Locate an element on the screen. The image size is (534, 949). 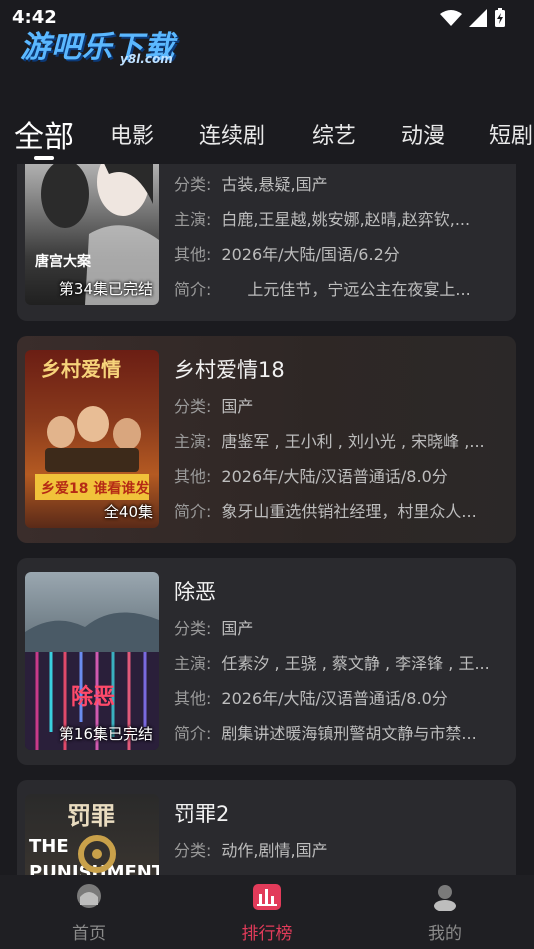
battery-icon is located at coordinates (500, 17).